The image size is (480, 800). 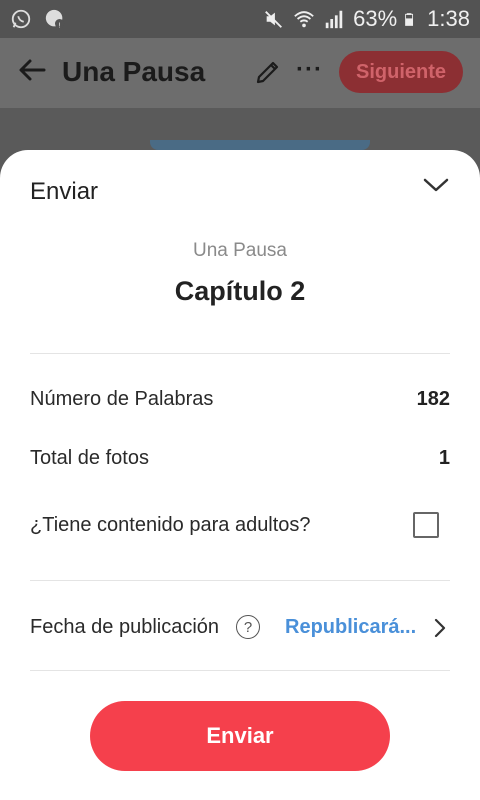 I want to click on photos-label: Total de fotos, so click(x=89, y=458).